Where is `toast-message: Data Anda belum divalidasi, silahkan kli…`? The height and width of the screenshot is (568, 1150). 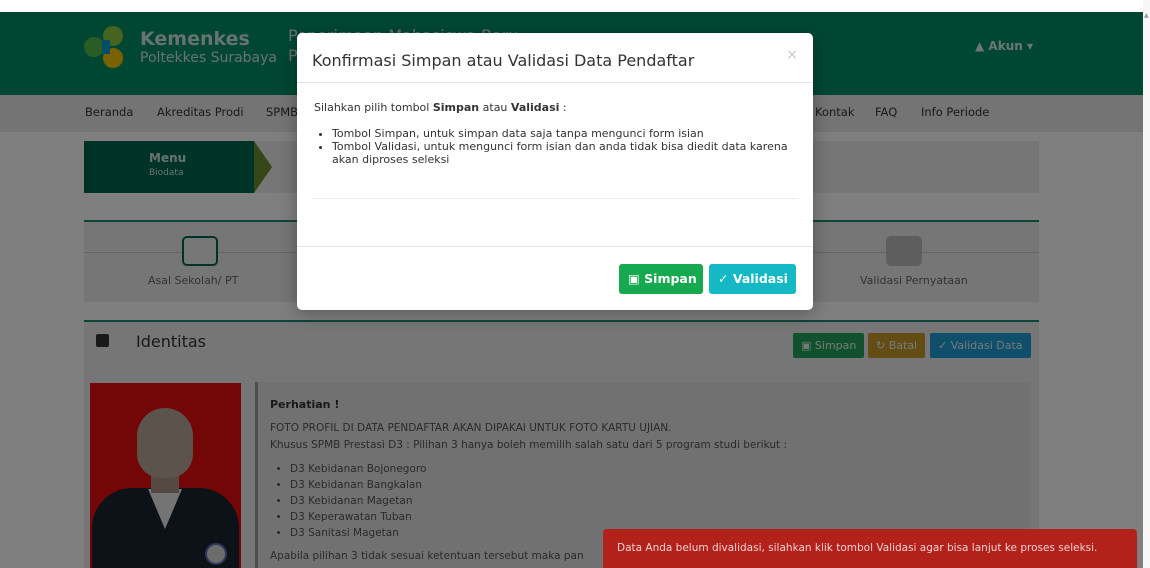 toast-message: Data Anda belum divalidasi, silahkan kli… is located at coordinates (857, 548).